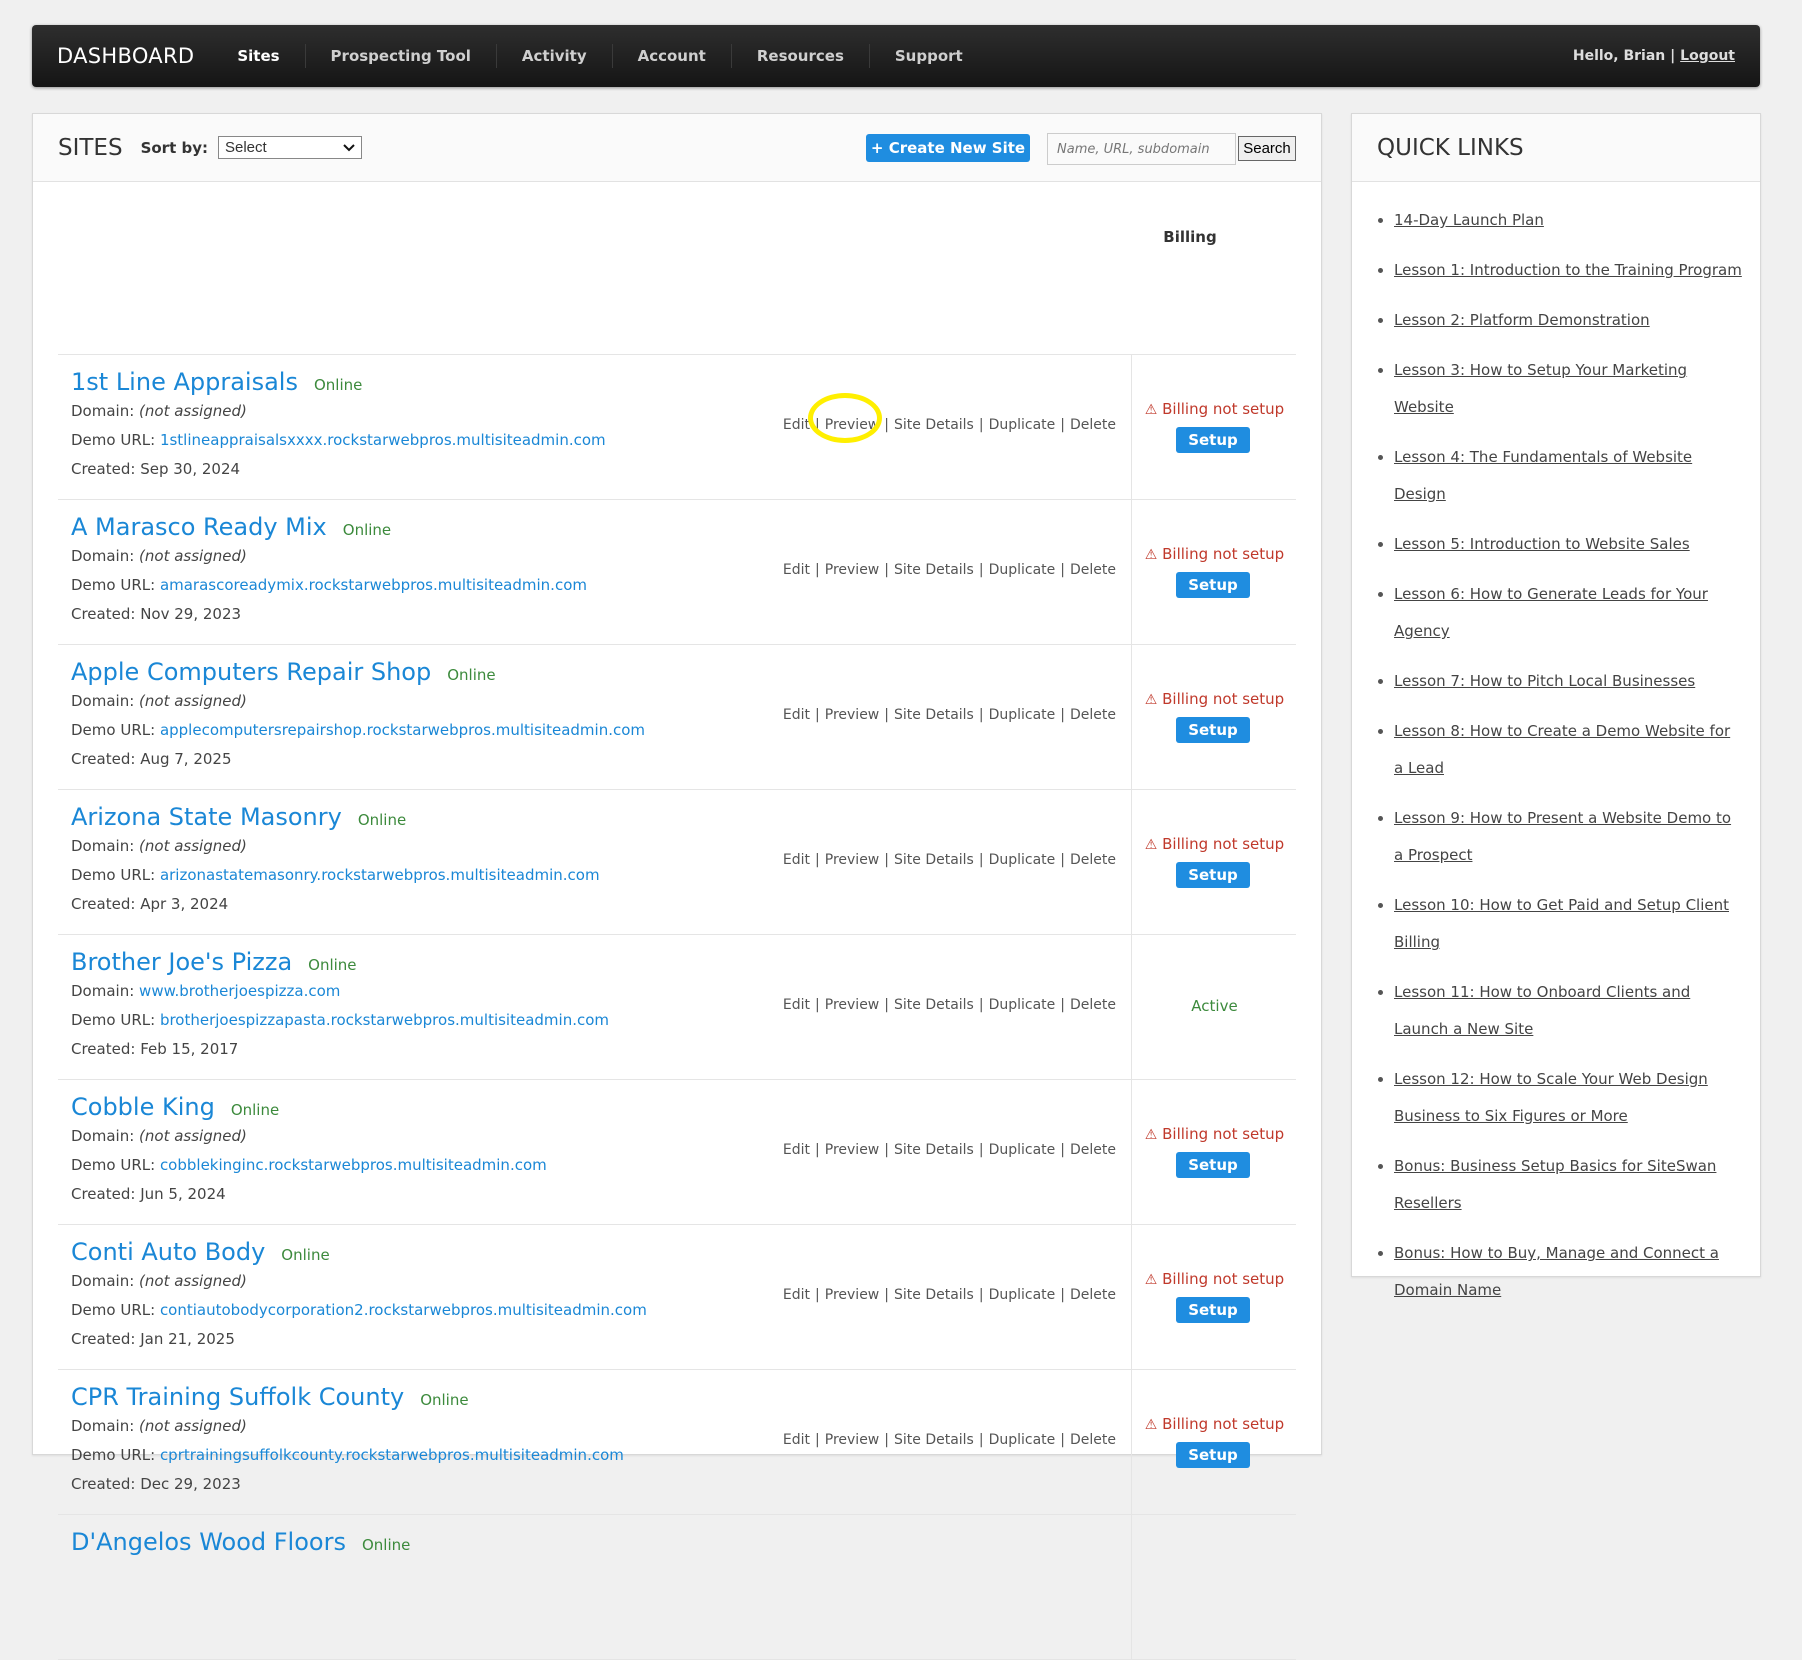 This screenshot has height=1660, width=1802. What do you see at coordinates (1141, 149) in the screenshot?
I see `search-input: Name, URL, subdomain` at bounding box center [1141, 149].